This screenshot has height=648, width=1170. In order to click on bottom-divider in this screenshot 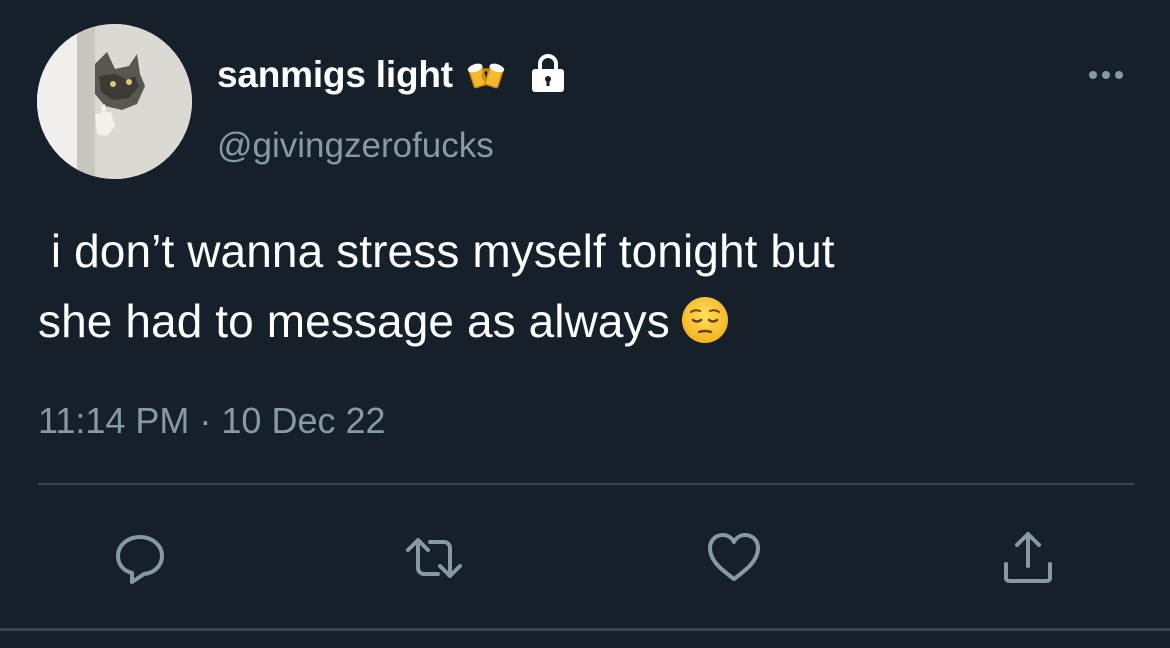, I will do `click(585, 629)`.